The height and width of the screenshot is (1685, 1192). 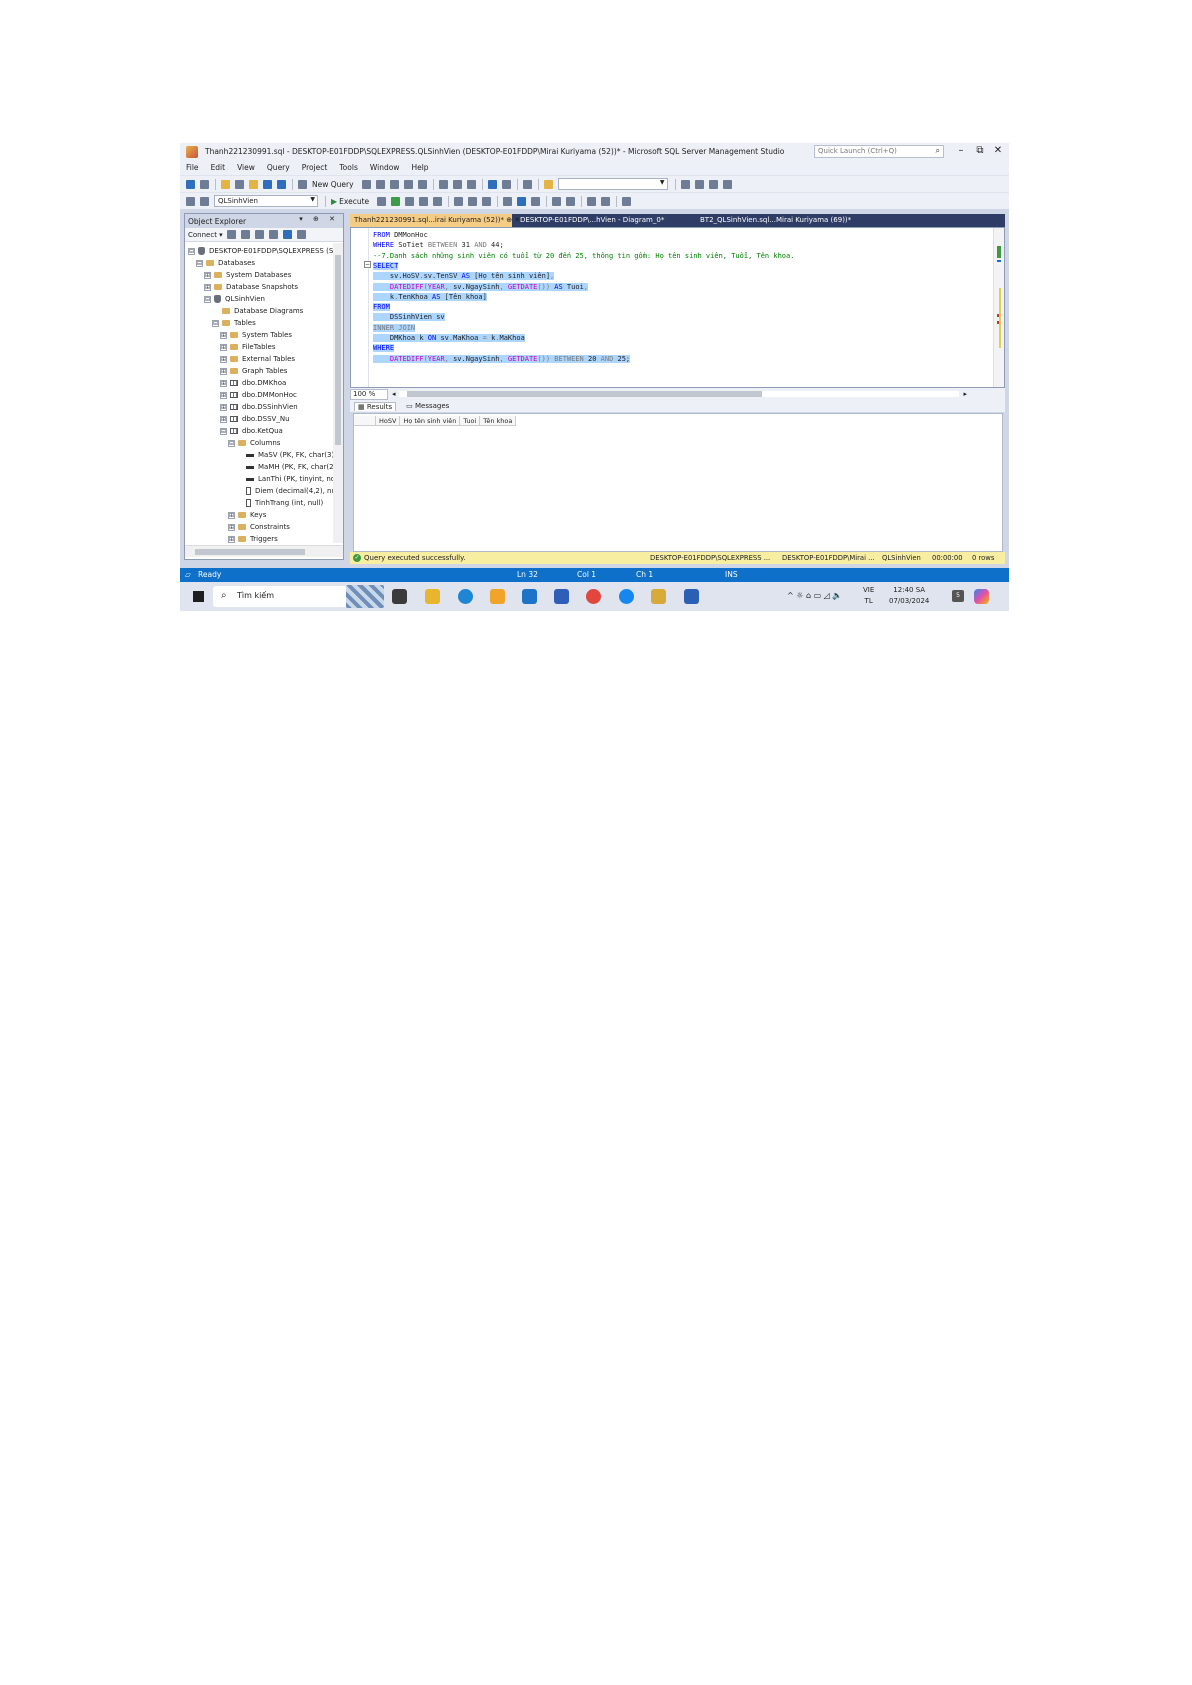 What do you see at coordinates (419, 167) in the screenshot?
I see `menu-help: Help` at bounding box center [419, 167].